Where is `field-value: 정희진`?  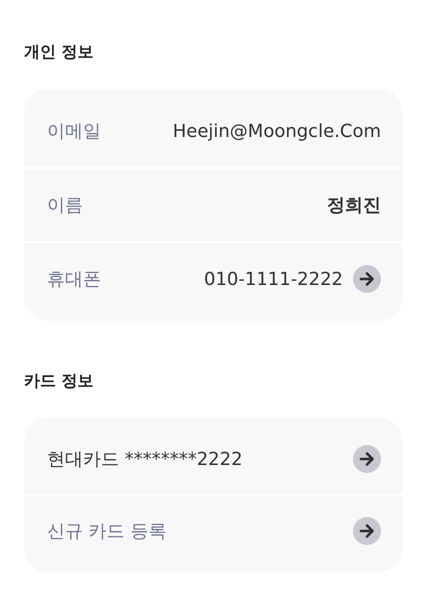
field-value: 정희진 is located at coordinates (354, 205).